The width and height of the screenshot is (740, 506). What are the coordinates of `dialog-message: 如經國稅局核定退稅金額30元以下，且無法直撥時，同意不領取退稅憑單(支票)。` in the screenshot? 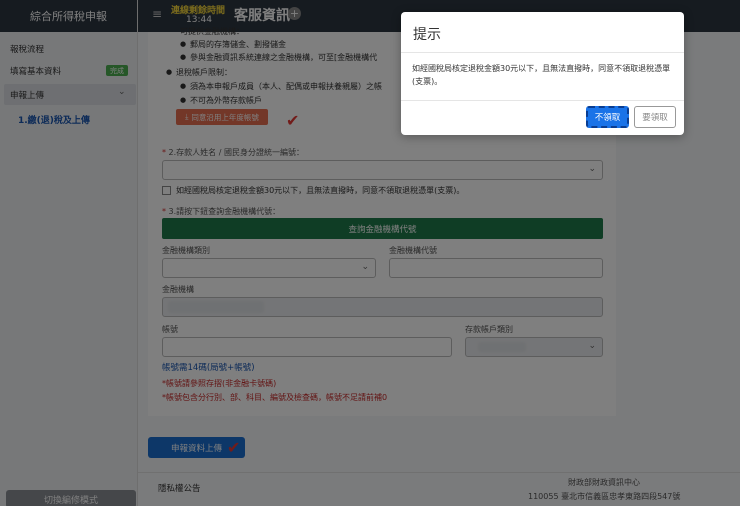 It's located at (541, 75).